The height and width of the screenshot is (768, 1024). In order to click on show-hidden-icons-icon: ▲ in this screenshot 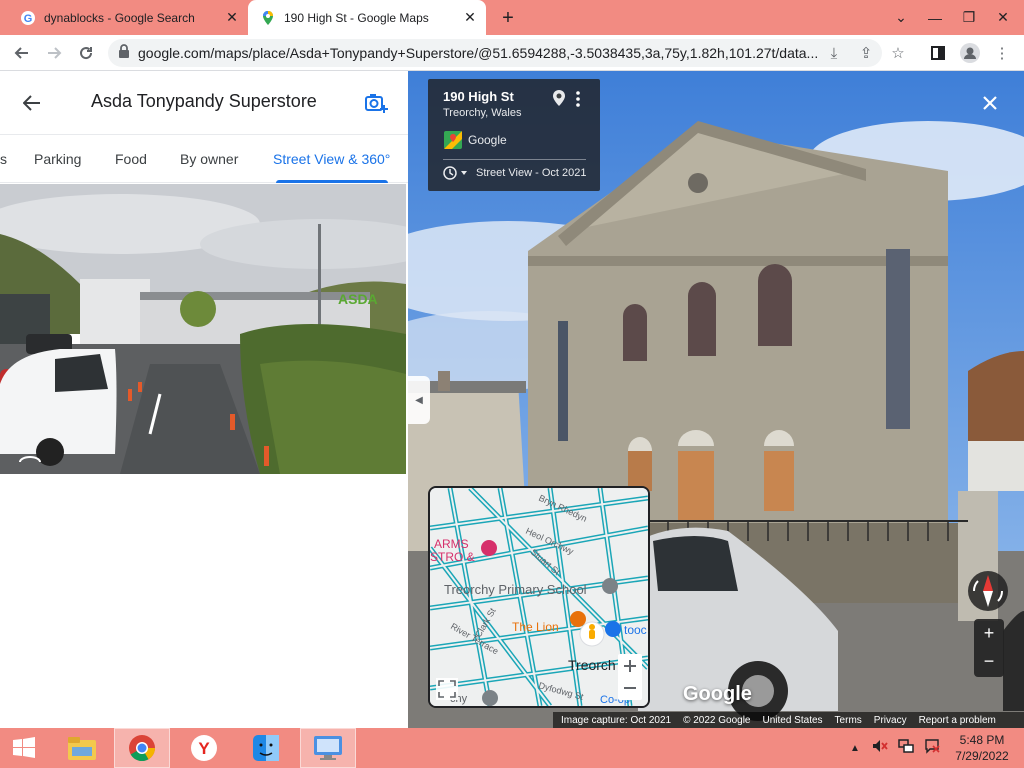, I will do `click(855, 748)`.